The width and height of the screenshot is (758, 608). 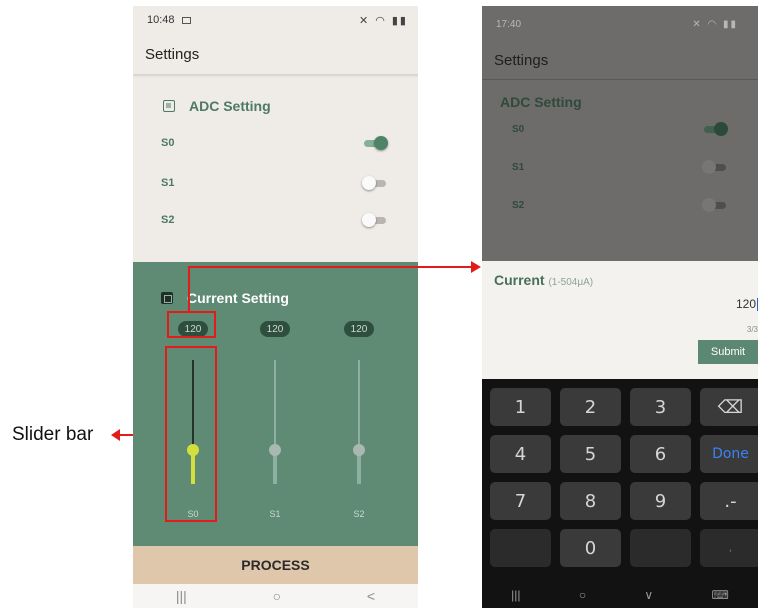 I want to click on character-counter: 3/3, so click(x=752, y=329).